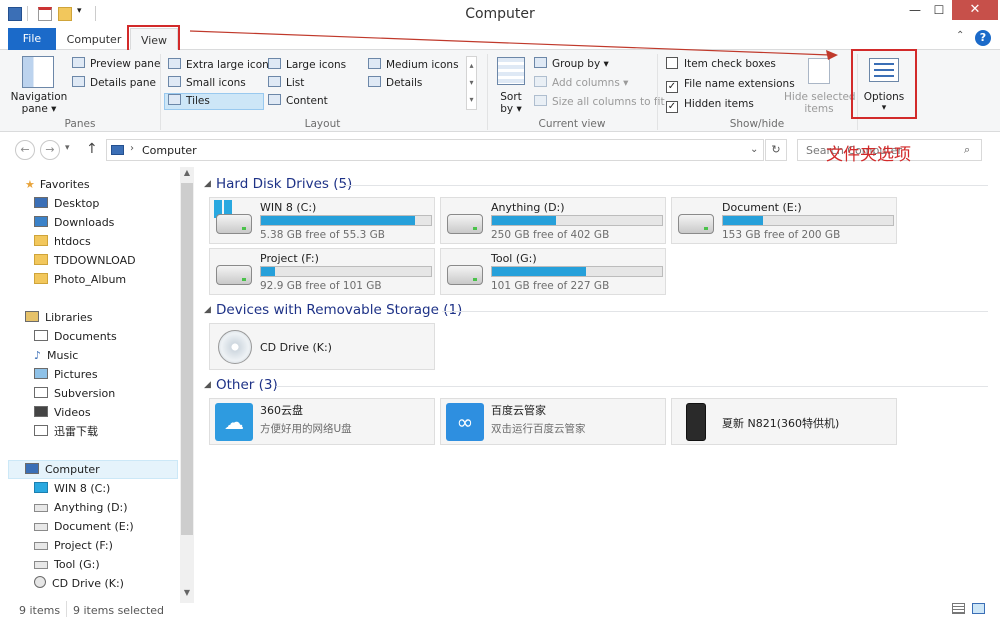  I want to click on nav-tddownload-label: TDDOWNLOAD, so click(95, 260).